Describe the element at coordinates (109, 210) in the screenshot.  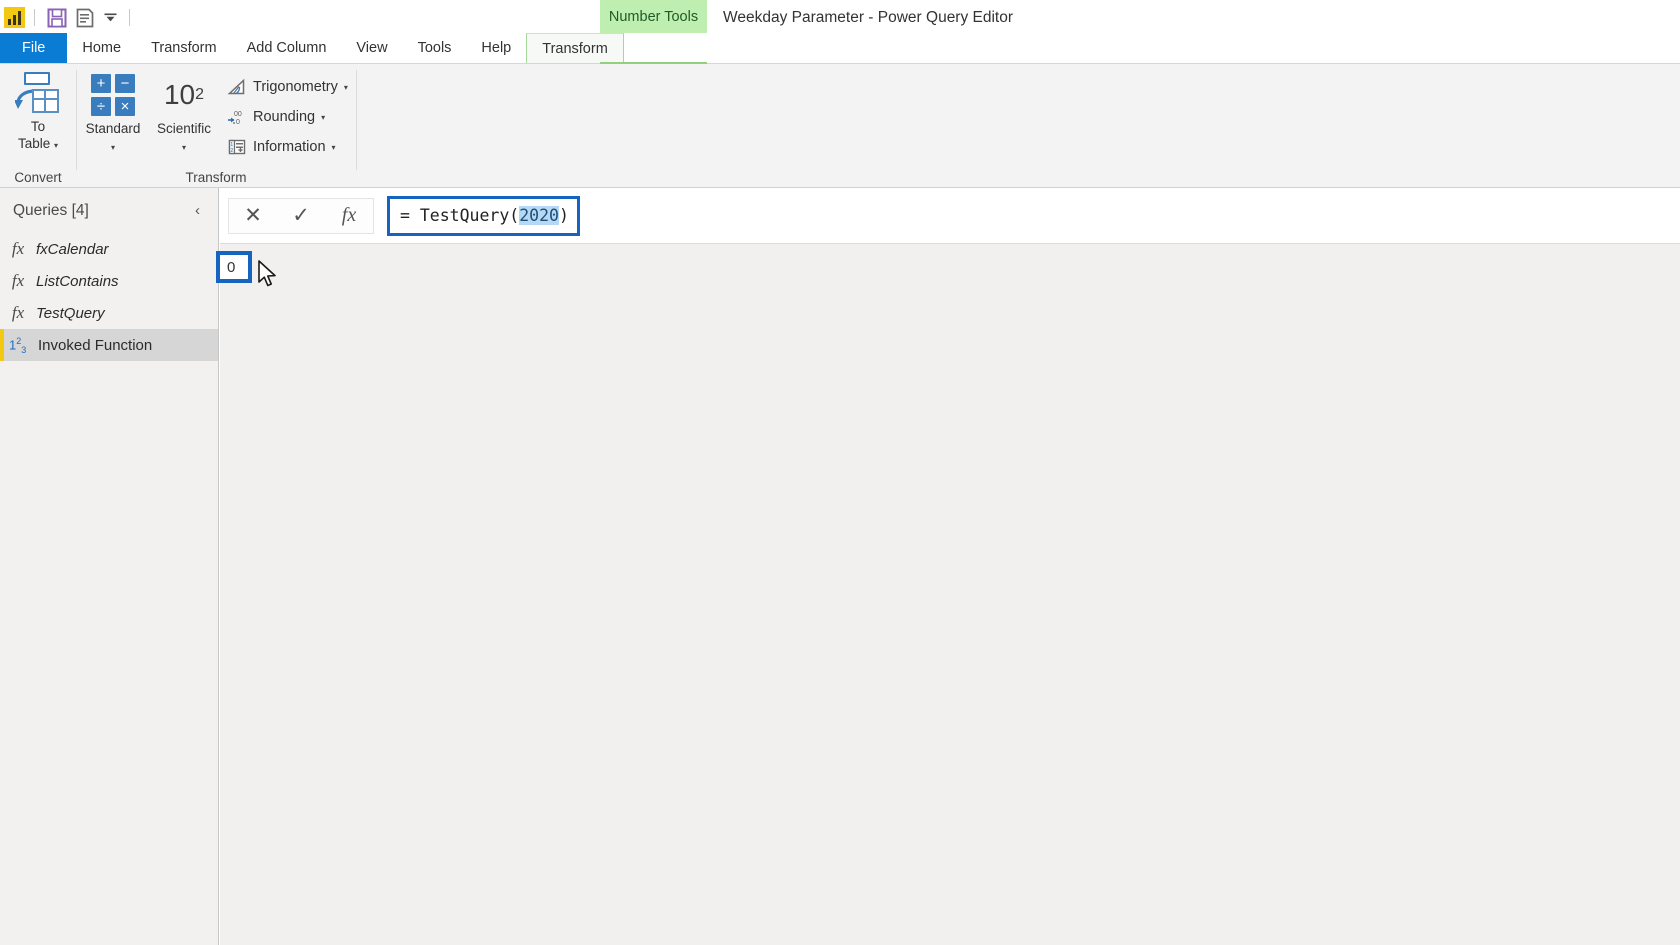
I see `queries-header: Queries [4] ‹` at that location.